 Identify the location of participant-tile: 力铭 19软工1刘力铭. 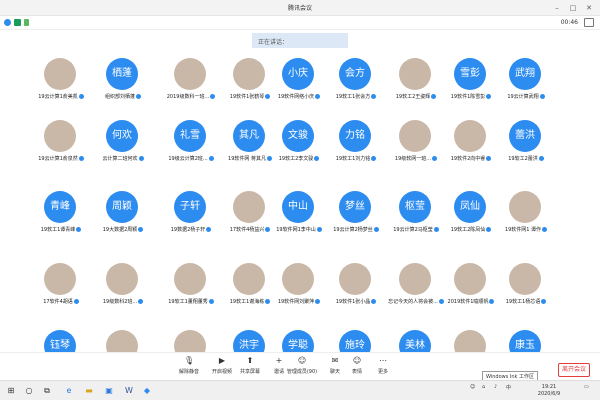
(356, 140).